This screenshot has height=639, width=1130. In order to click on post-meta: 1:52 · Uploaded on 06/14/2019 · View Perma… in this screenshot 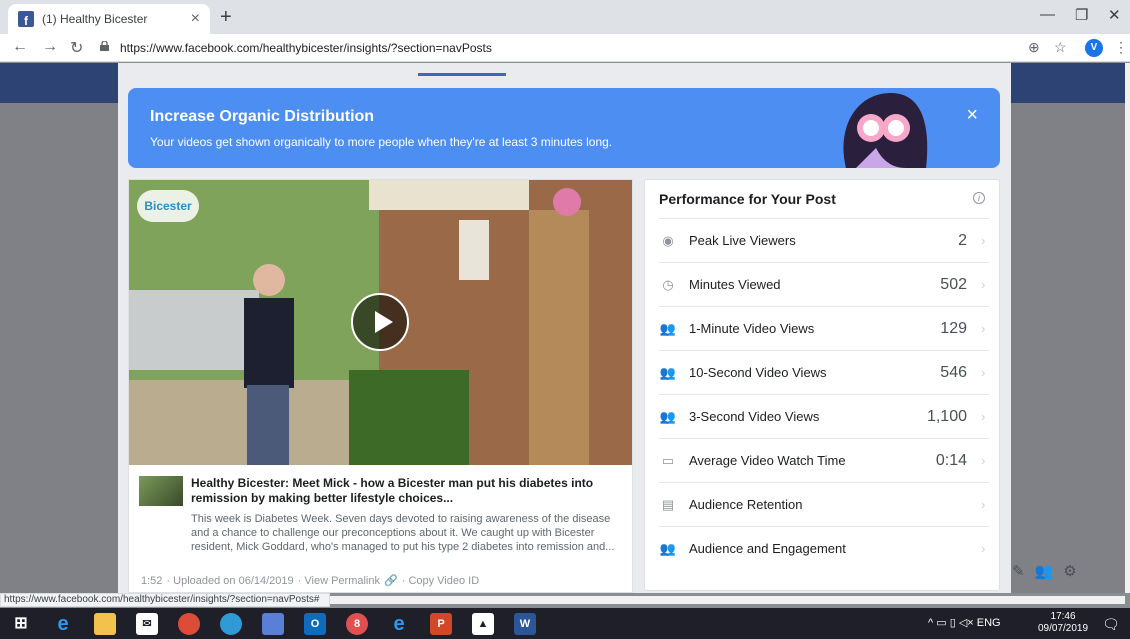, I will do `click(310, 581)`.